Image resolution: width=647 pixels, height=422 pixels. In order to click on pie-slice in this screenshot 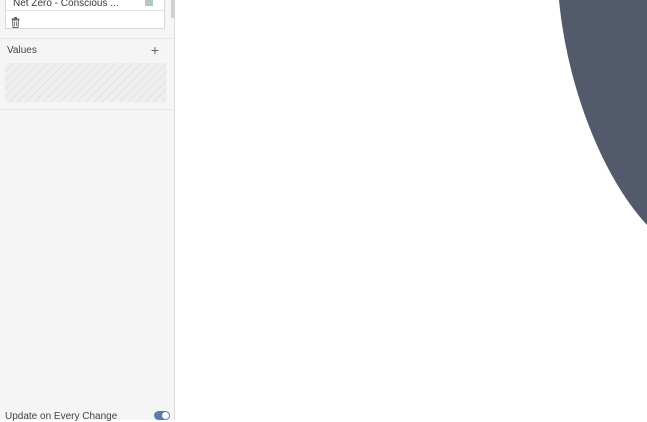, I will do `click(602, 112)`.